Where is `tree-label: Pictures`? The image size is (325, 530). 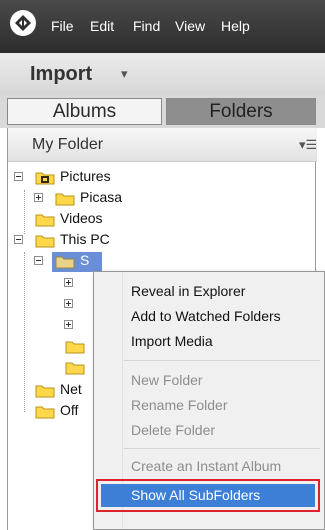
tree-label: Pictures is located at coordinates (85, 176).